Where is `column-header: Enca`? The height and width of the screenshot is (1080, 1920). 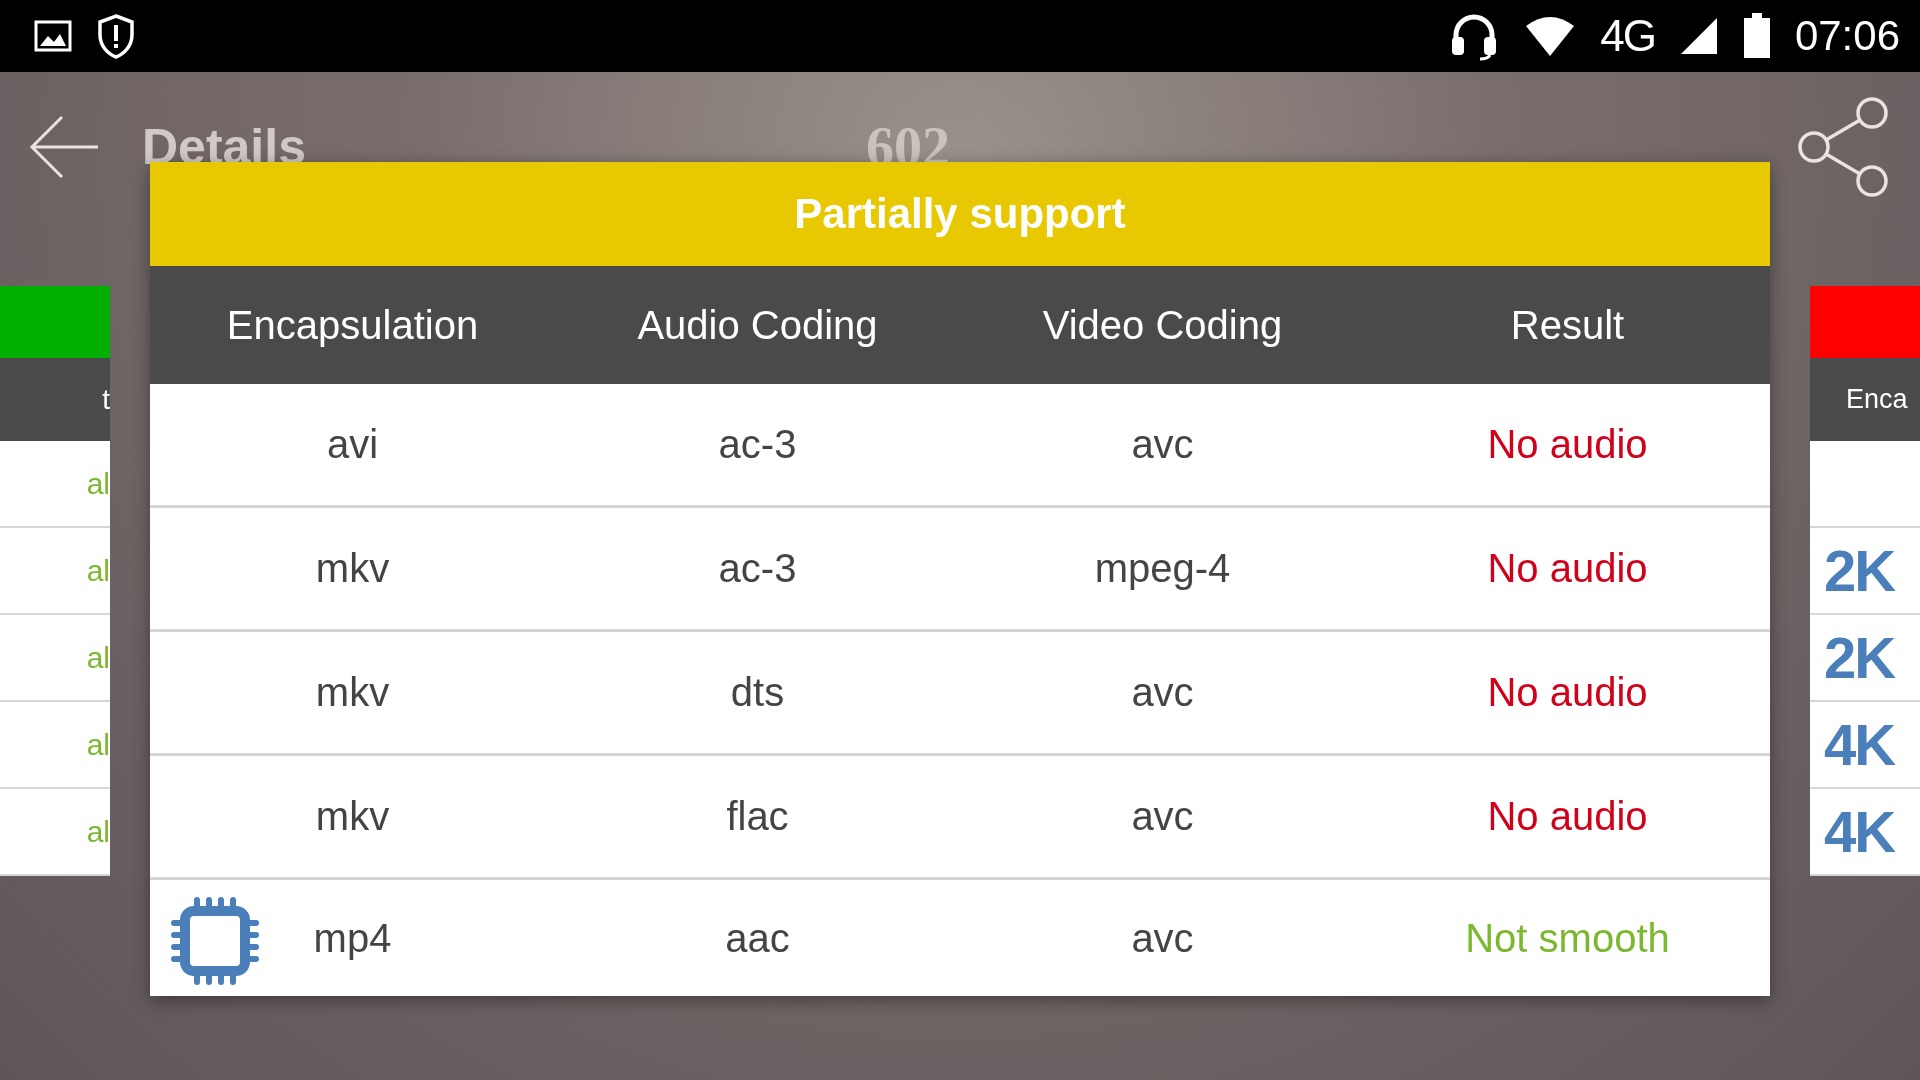 column-header: Enca is located at coordinates (1865, 399).